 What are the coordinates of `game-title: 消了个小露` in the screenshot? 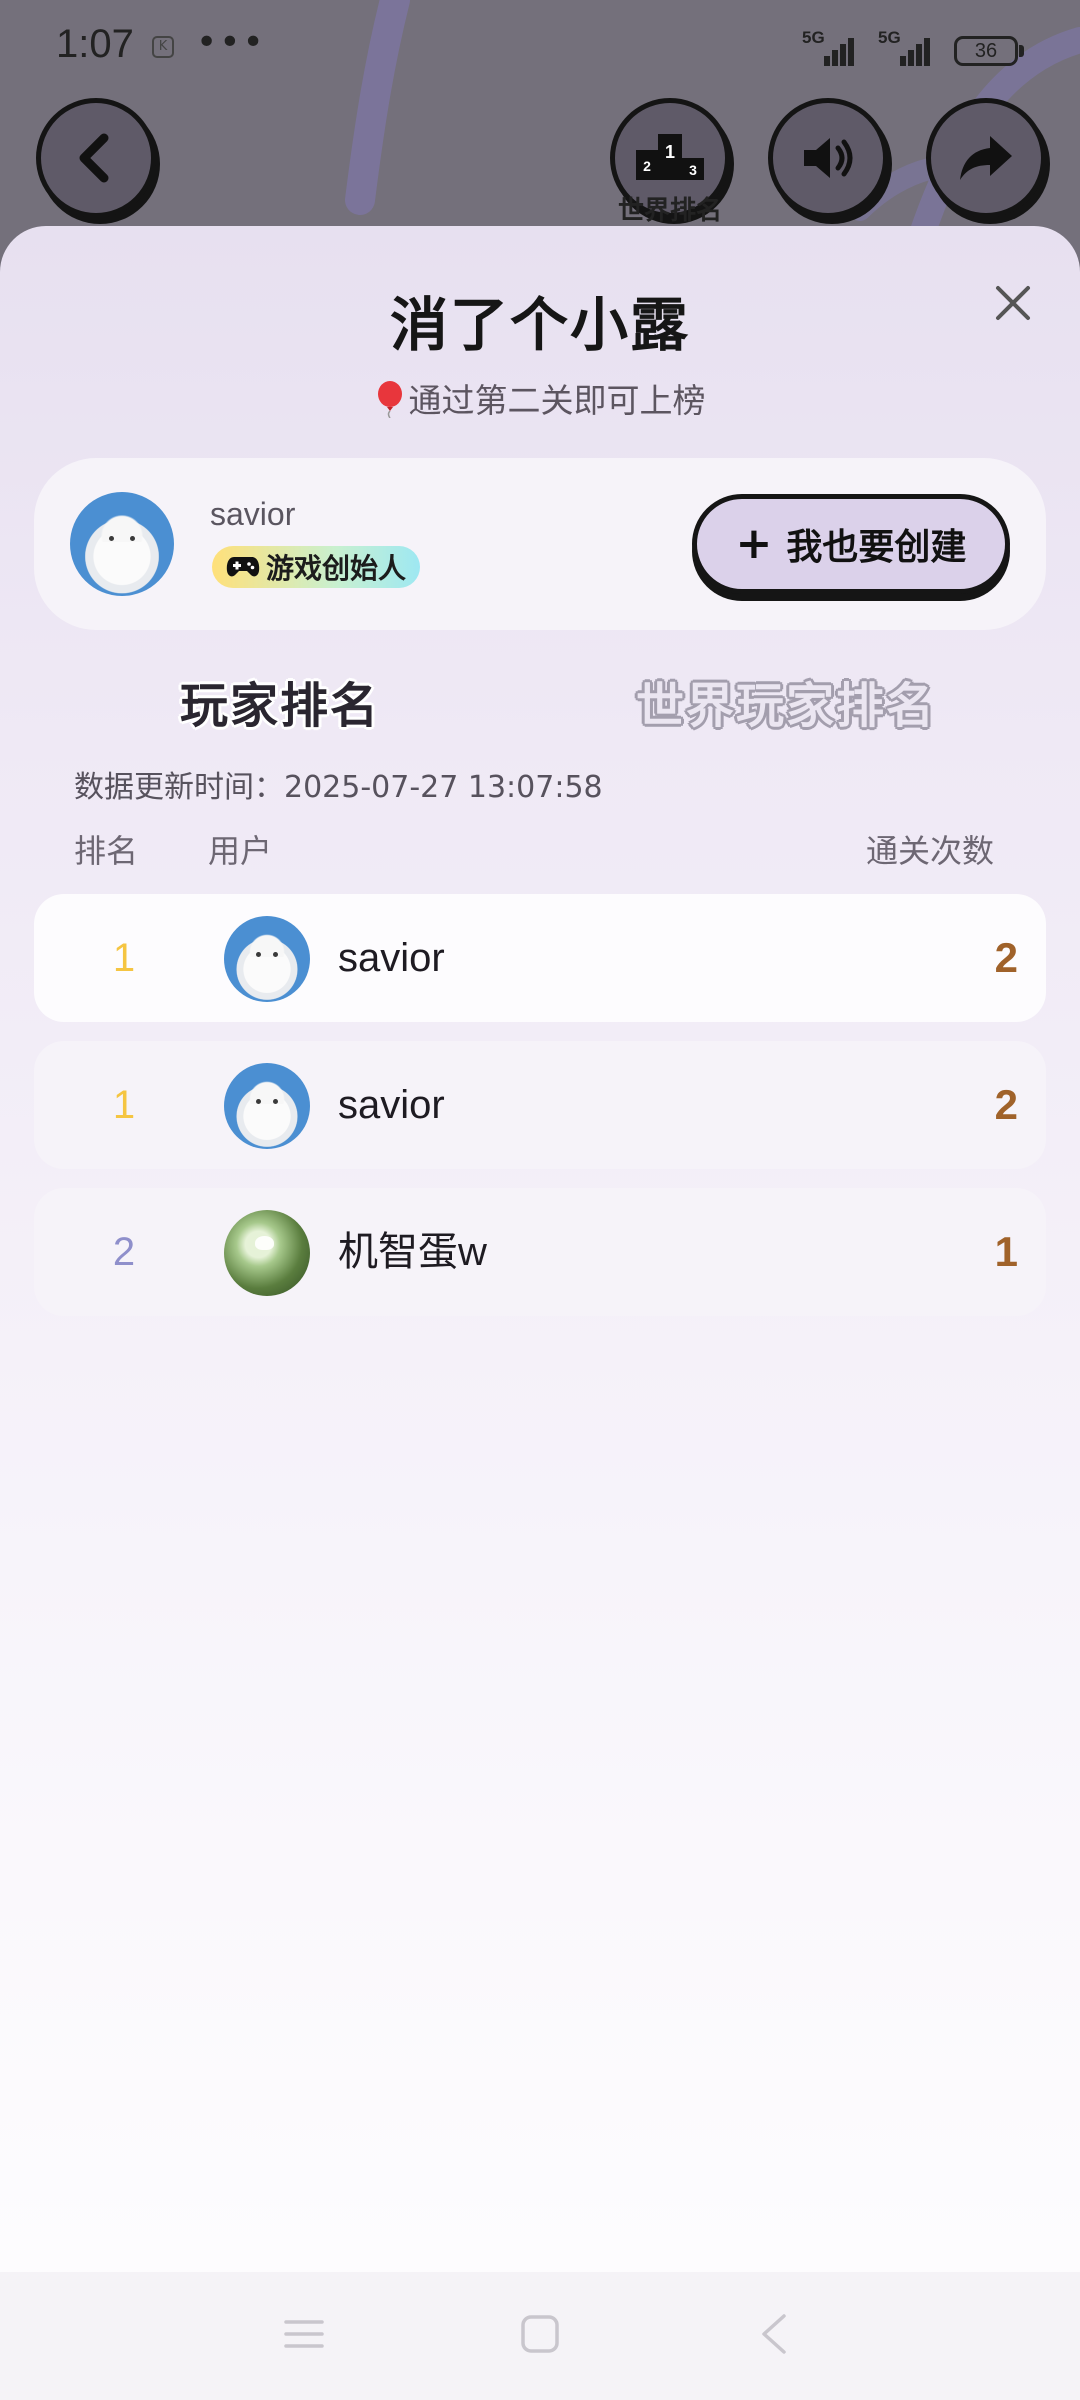 It's located at (539, 325).